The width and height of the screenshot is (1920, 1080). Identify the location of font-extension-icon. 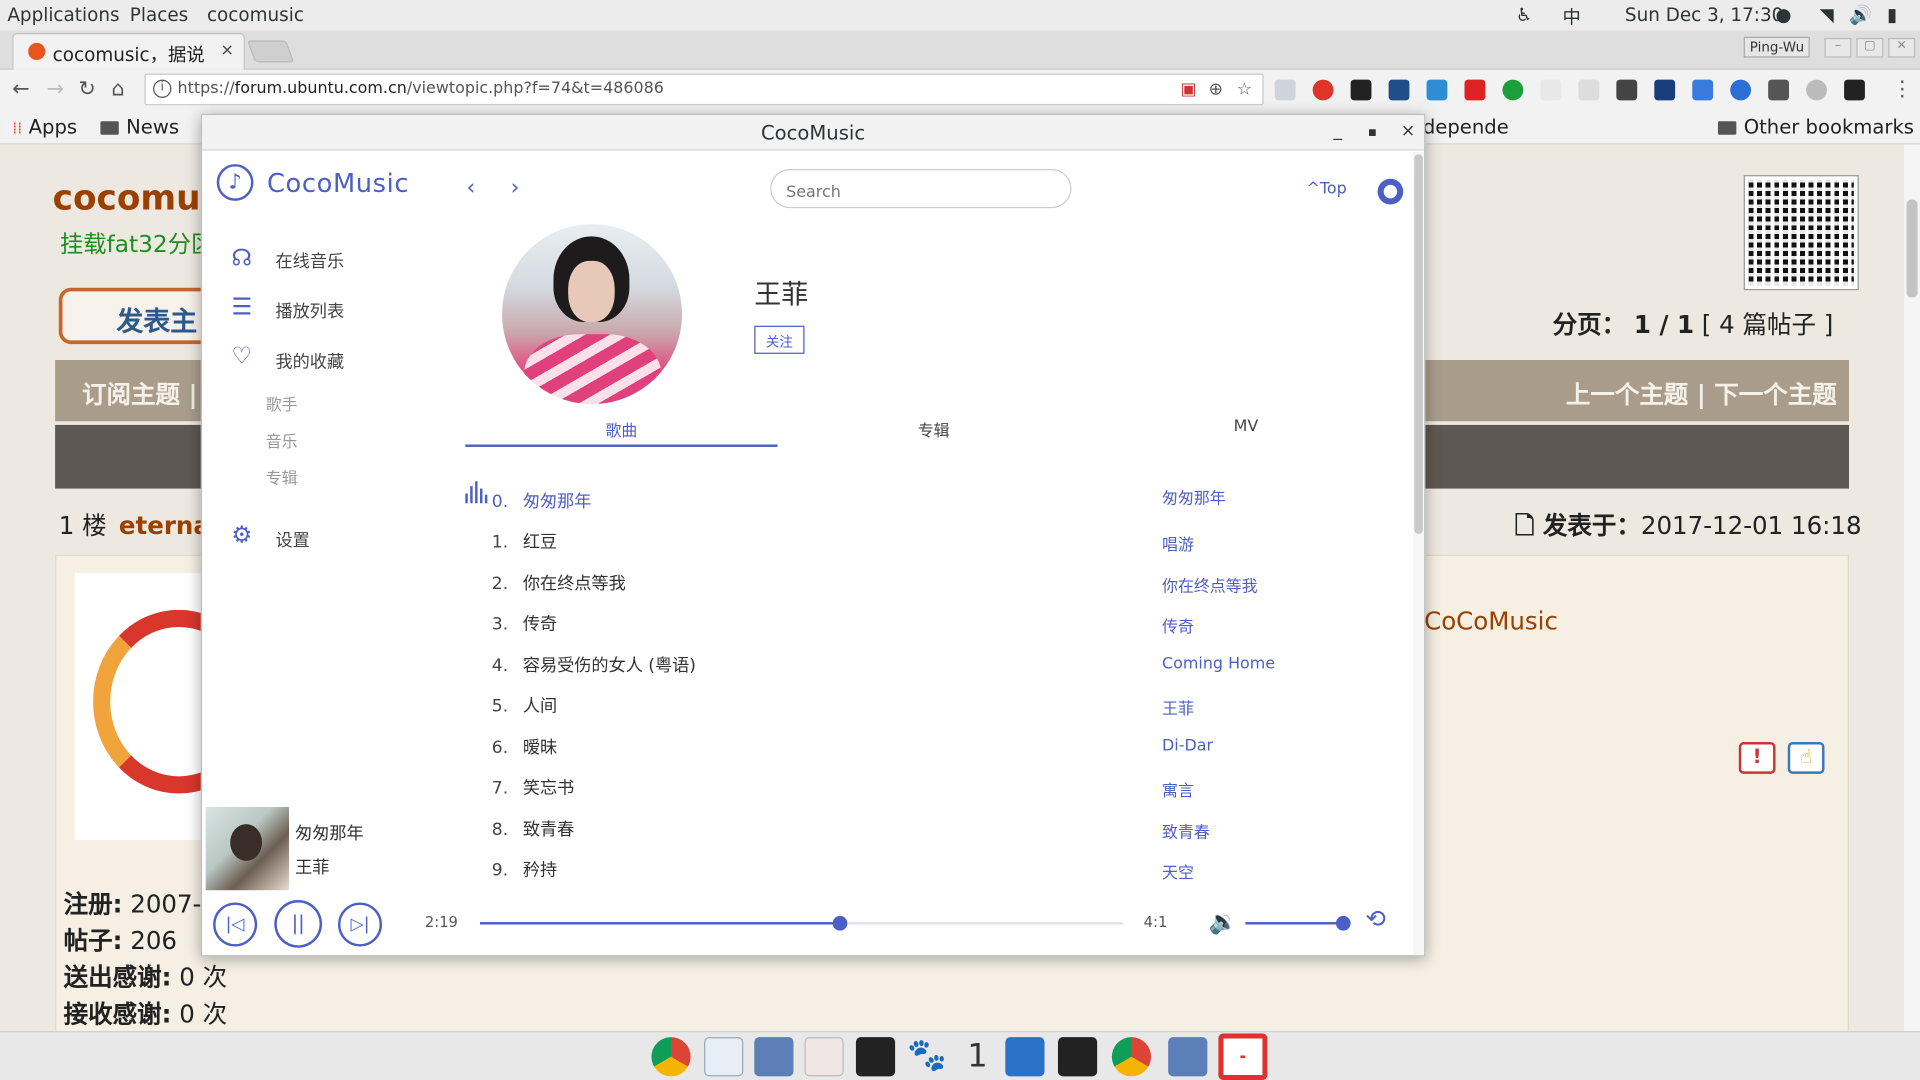
(1551, 90).